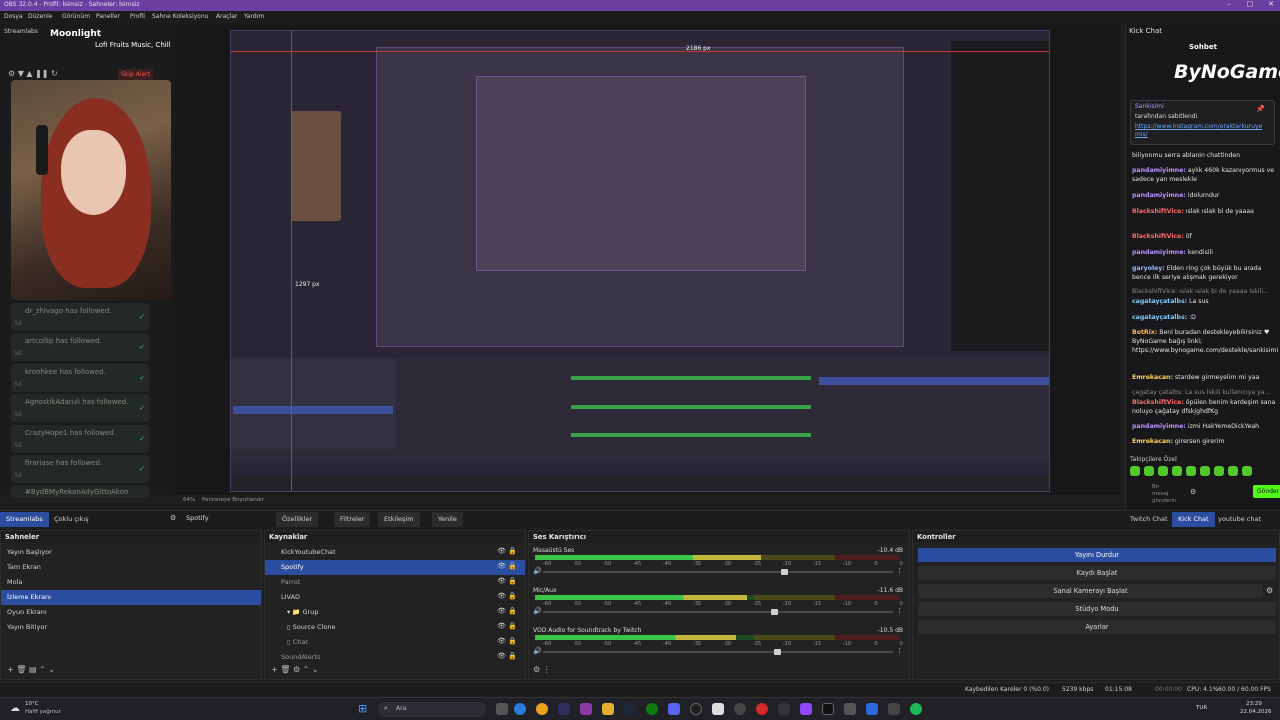 The width and height of the screenshot is (1280, 720). I want to click on zoom-level: 64%, so click(189, 500).